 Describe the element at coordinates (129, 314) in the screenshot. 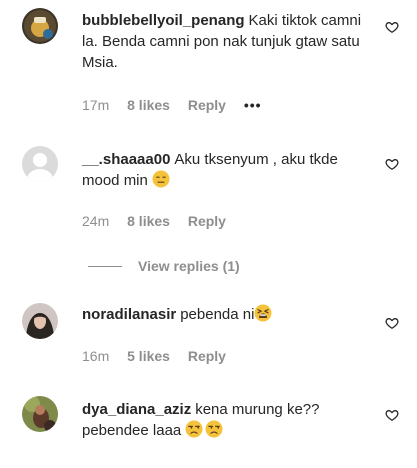

I see `username: noradilanasir` at that location.